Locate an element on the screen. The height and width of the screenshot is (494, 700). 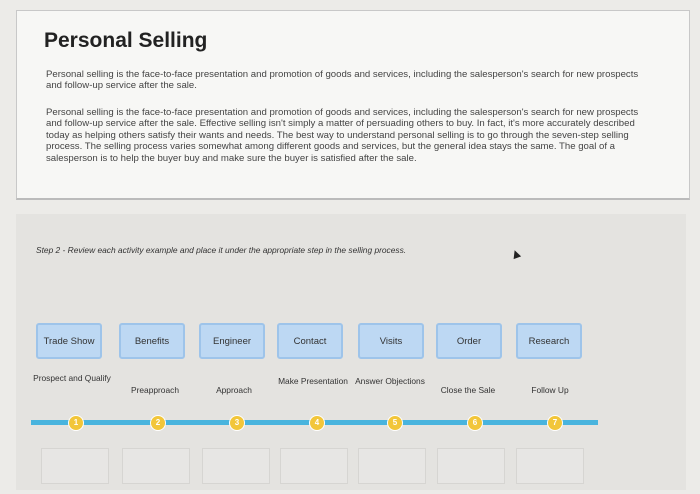
step-label-follow-up: Follow Up is located at coordinates (550, 390).